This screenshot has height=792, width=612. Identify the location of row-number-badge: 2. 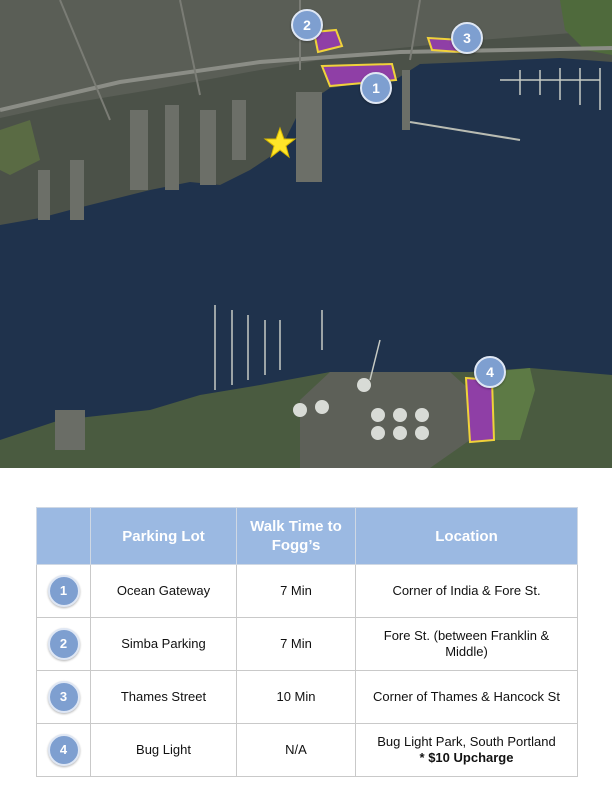
(63, 644).